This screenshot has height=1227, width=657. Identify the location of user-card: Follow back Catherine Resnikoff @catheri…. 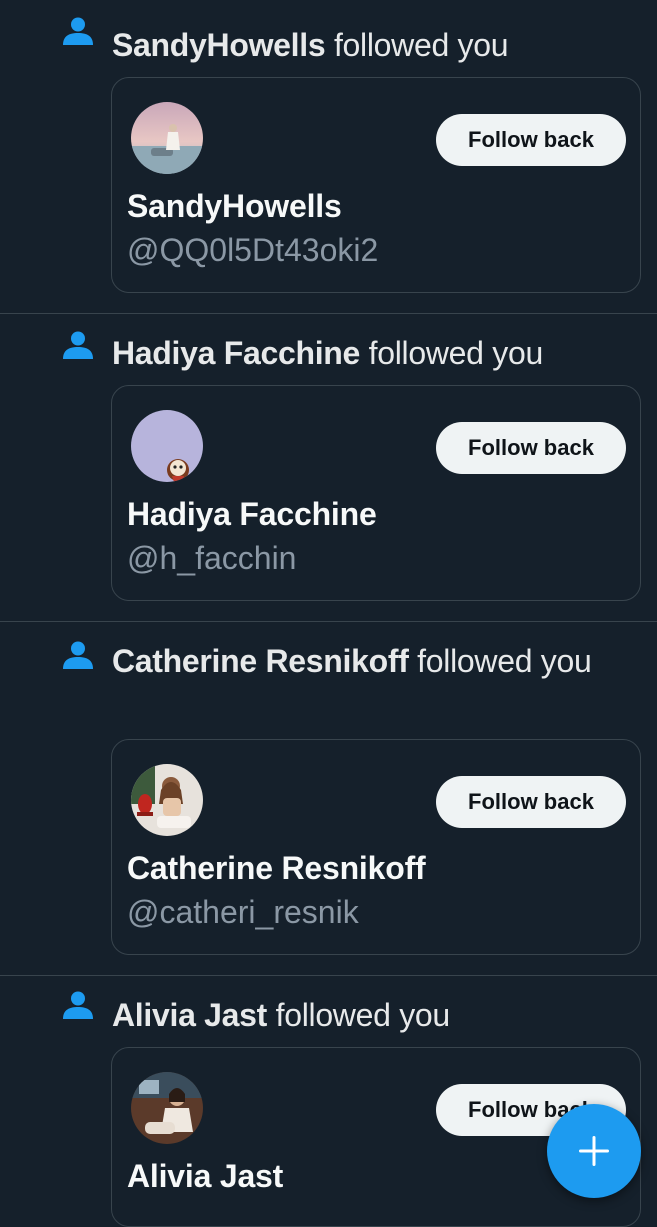
(376, 847).